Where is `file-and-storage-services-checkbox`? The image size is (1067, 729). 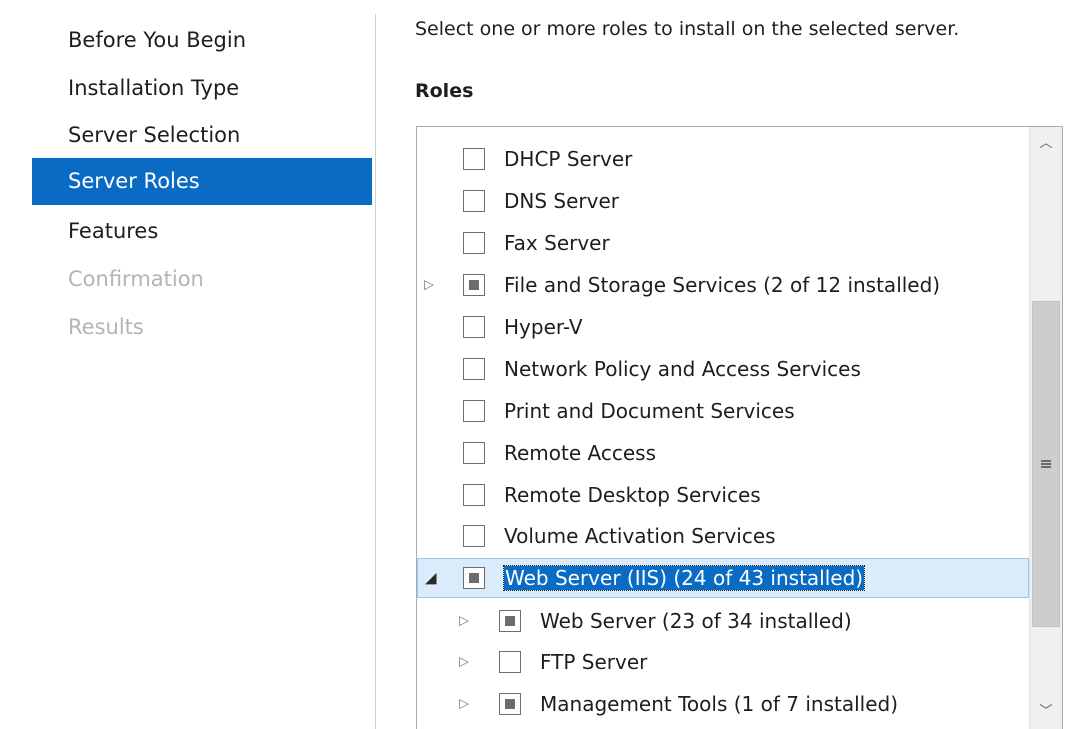 file-and-storage-services-checkbox is located at coordinates (474, 285).